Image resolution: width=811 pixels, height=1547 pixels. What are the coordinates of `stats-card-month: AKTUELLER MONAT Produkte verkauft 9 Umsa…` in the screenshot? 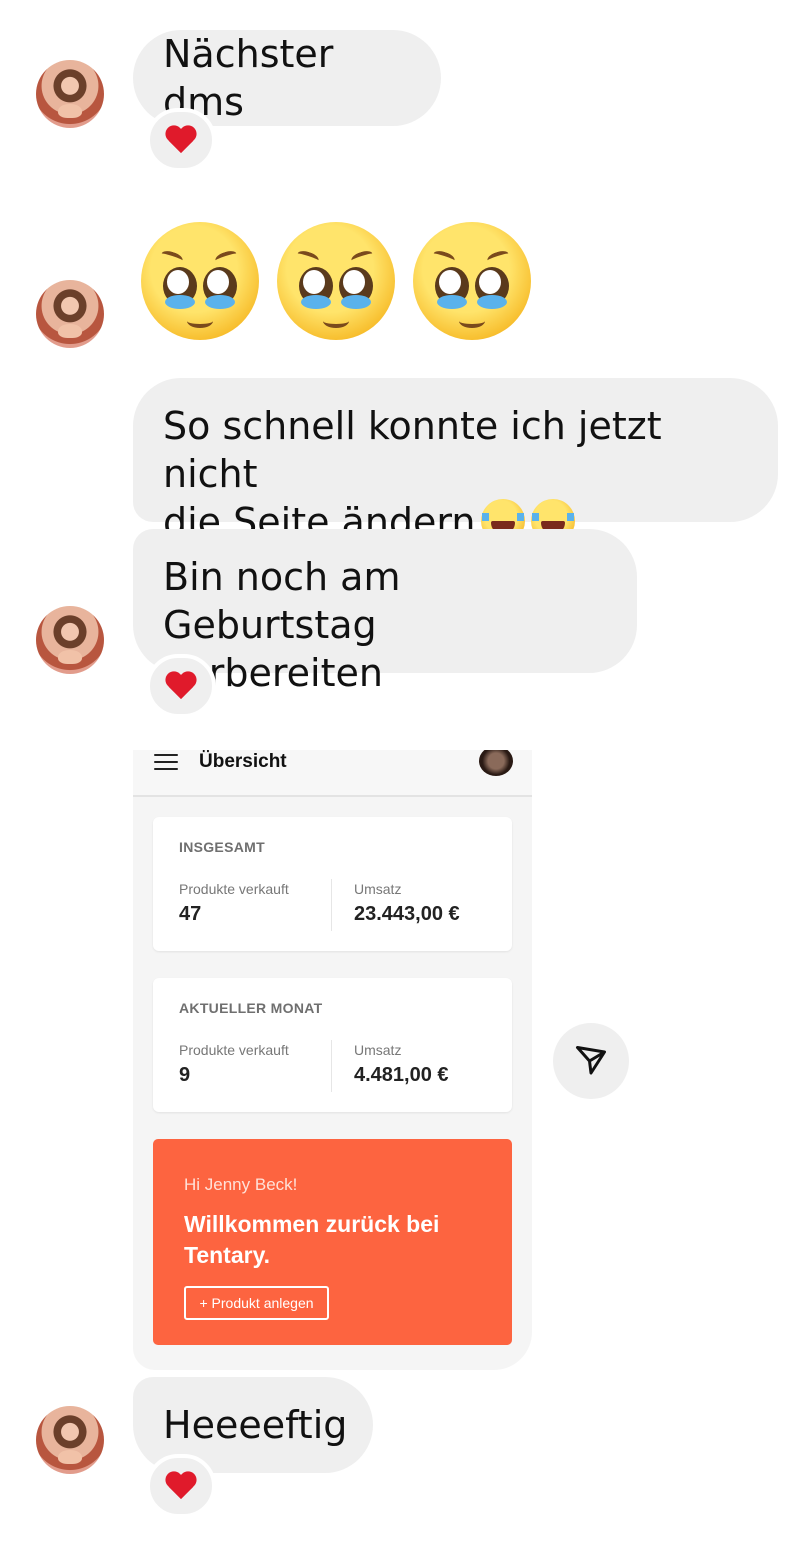 It's located at (332, 1045).